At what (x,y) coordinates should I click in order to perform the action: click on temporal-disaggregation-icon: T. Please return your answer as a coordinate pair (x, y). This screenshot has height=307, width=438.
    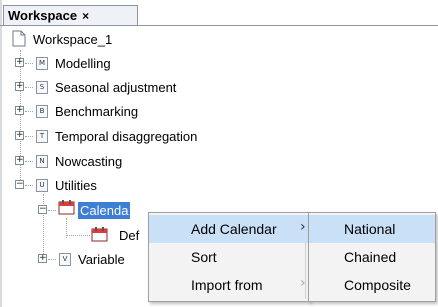
    Looking at the image, I should click on (42, 136).